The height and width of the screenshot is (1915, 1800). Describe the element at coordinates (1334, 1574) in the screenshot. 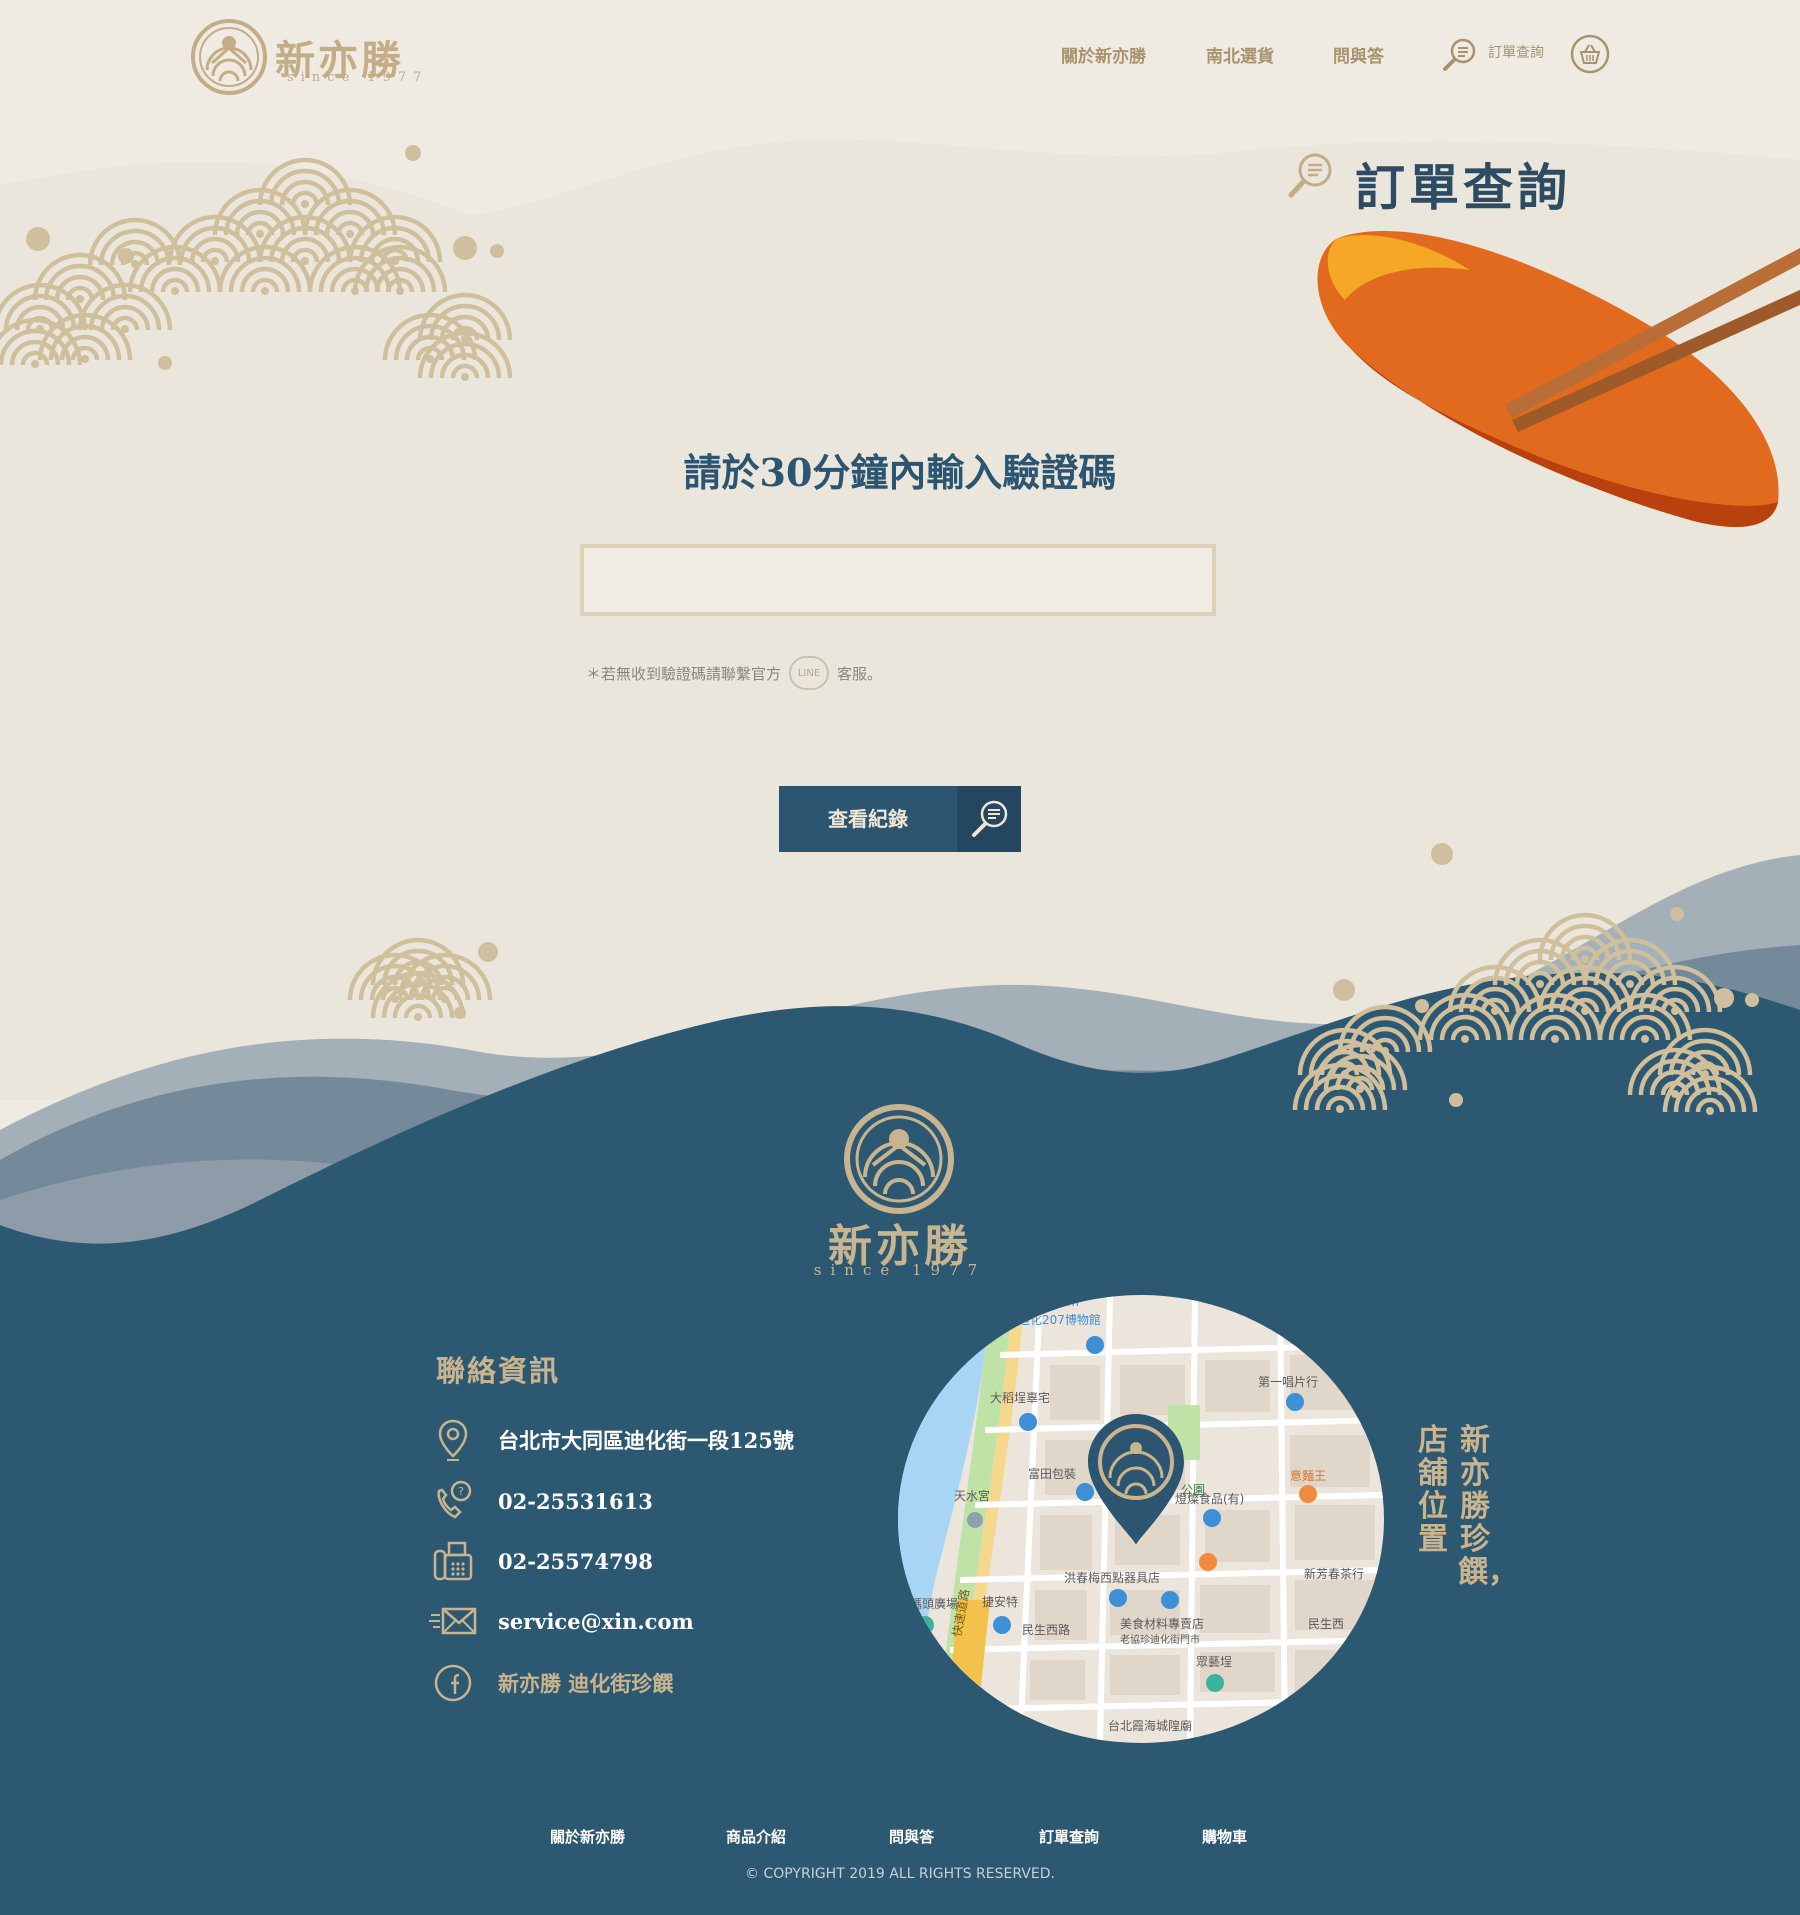

I see `map-label: 新芳春茶行` at that location.